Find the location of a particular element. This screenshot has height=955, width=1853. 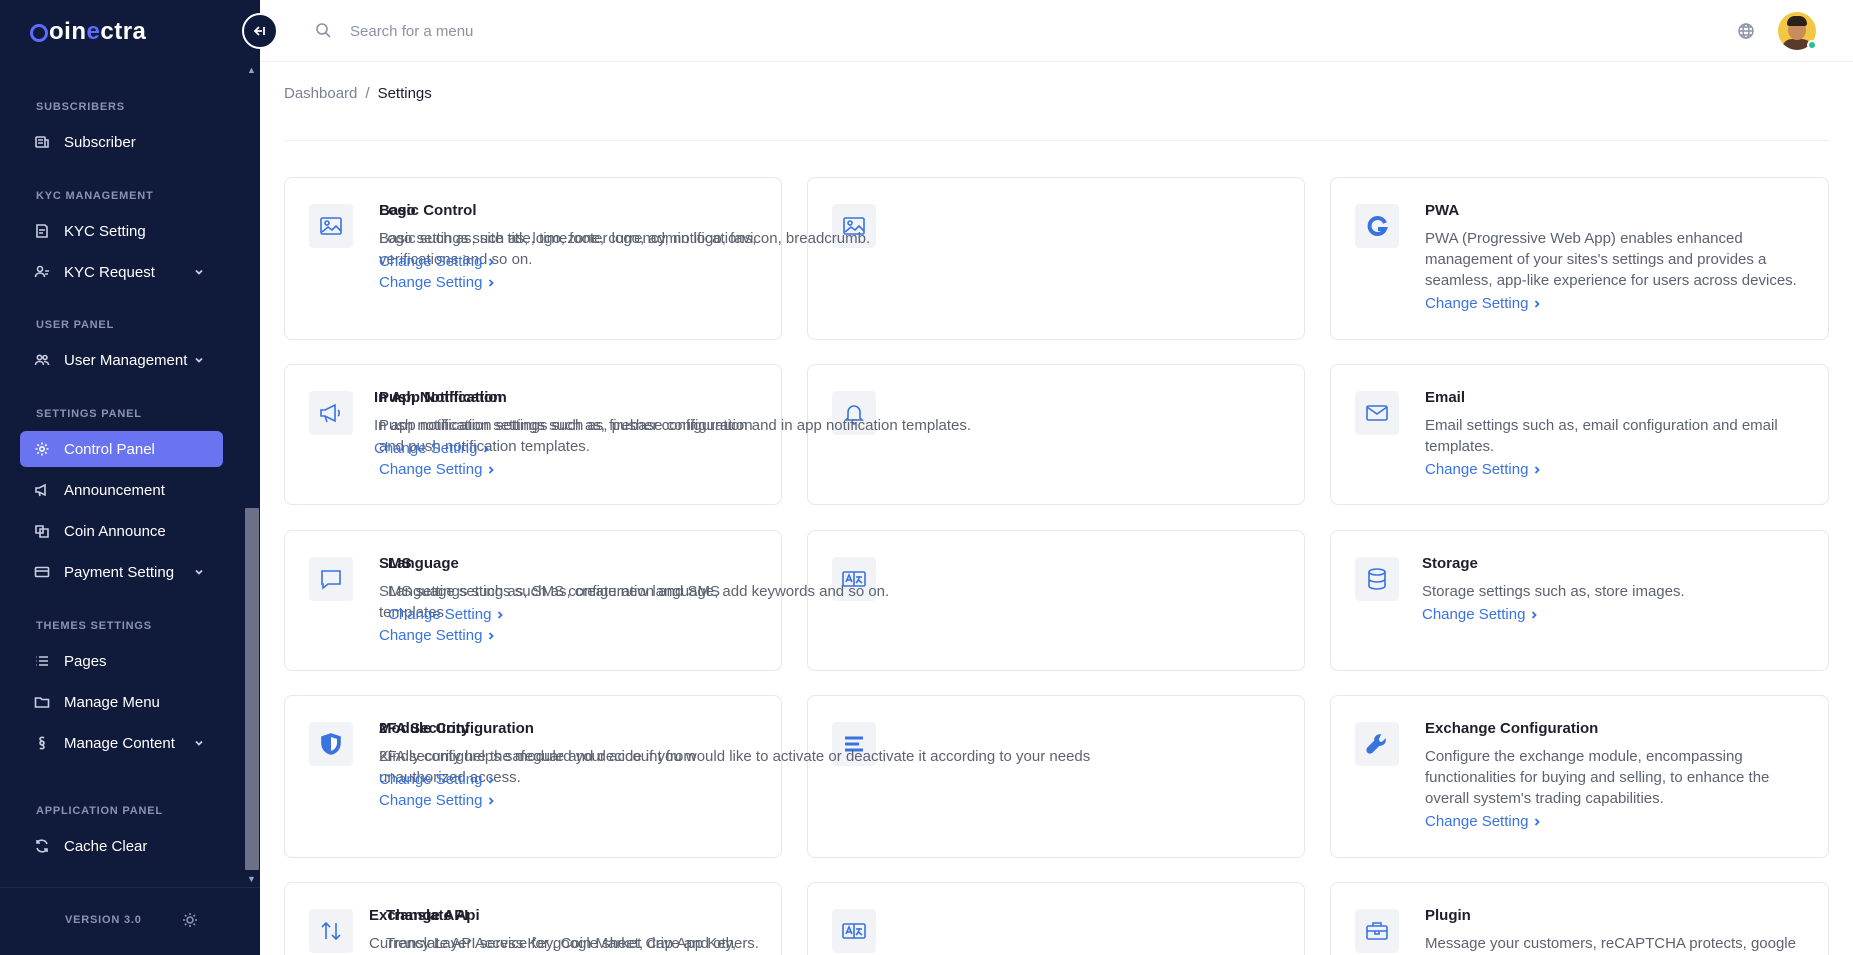

arrows-updown-icon is located at coordinates (331, 931).